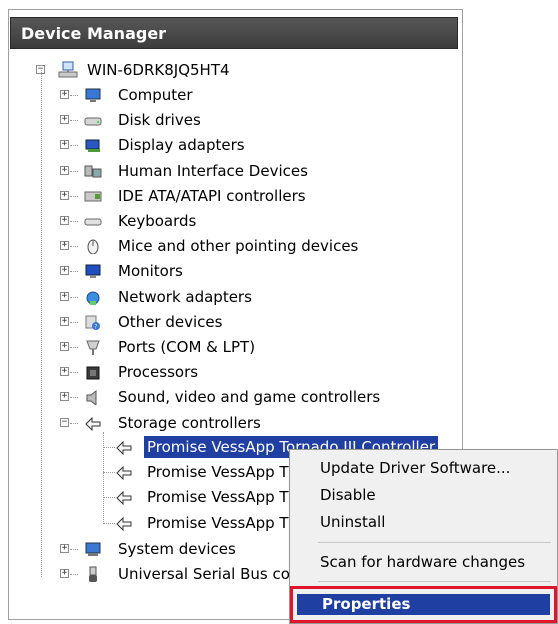 The width and height of the screenshot is (558, 624). Describe the element at coordinates (270, 347) in the screenshot. I see `tree-item-ports: + Ports (COM & LPT)` at that location.